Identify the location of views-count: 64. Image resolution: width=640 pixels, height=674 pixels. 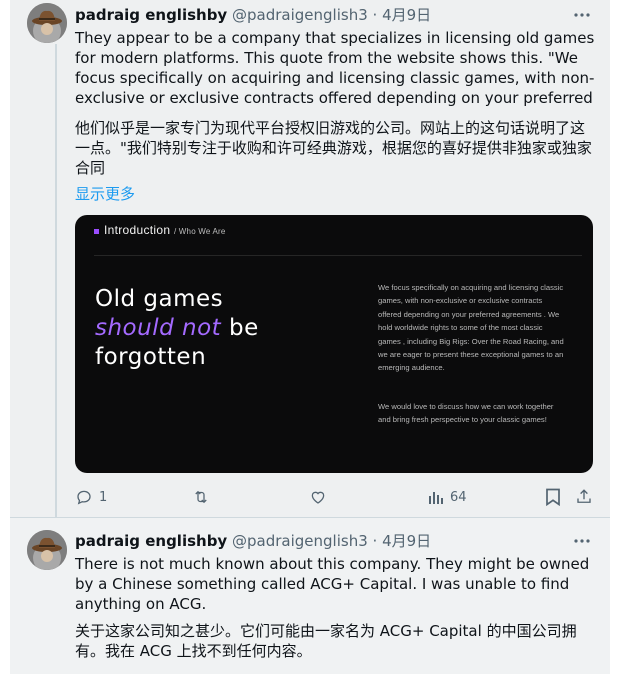
(458, 497).